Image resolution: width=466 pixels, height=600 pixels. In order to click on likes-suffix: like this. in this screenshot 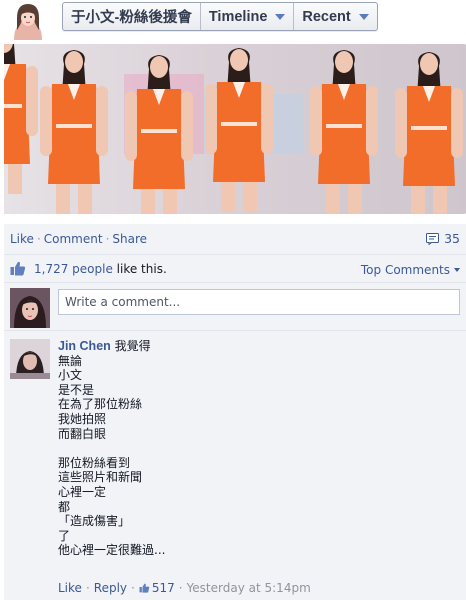, I will do `click(139, 269)`.